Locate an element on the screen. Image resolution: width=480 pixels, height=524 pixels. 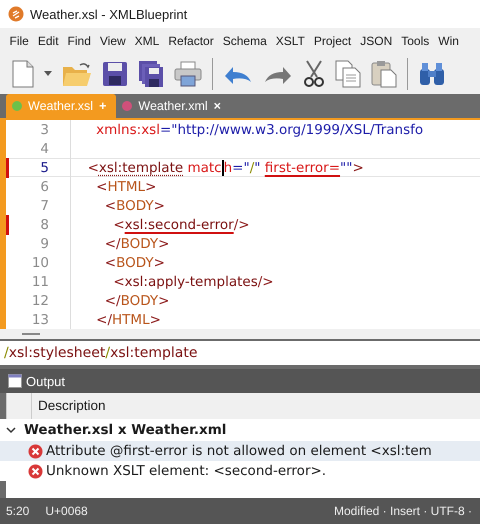
code-line: <HTML> is located at coordinates (125, 186).